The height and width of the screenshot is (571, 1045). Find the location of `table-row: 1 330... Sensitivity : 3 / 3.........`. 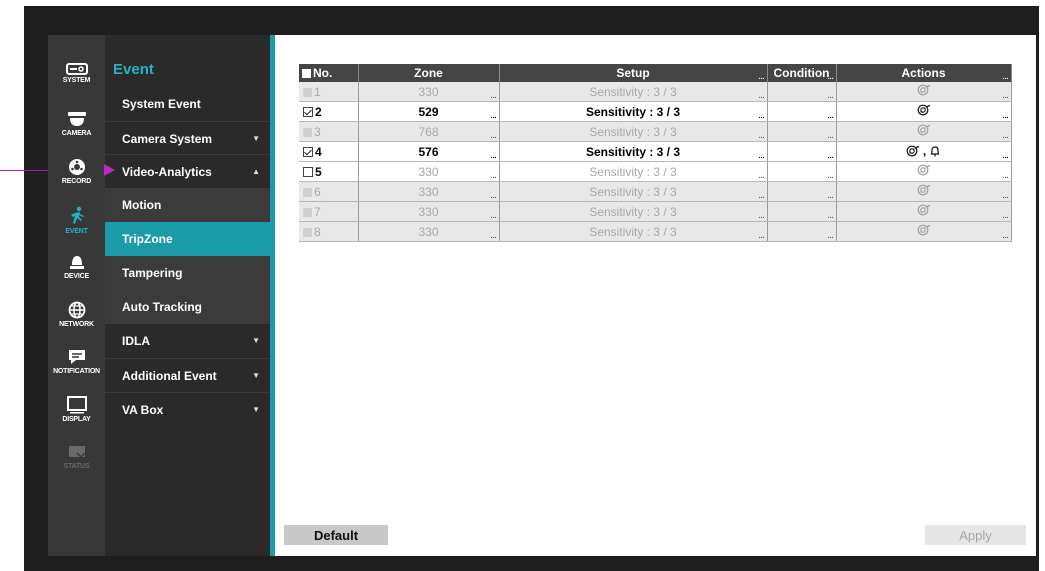

table-row: 1 330... Sensitivity : 3 / 3......... is located at coordinates (655, 92).